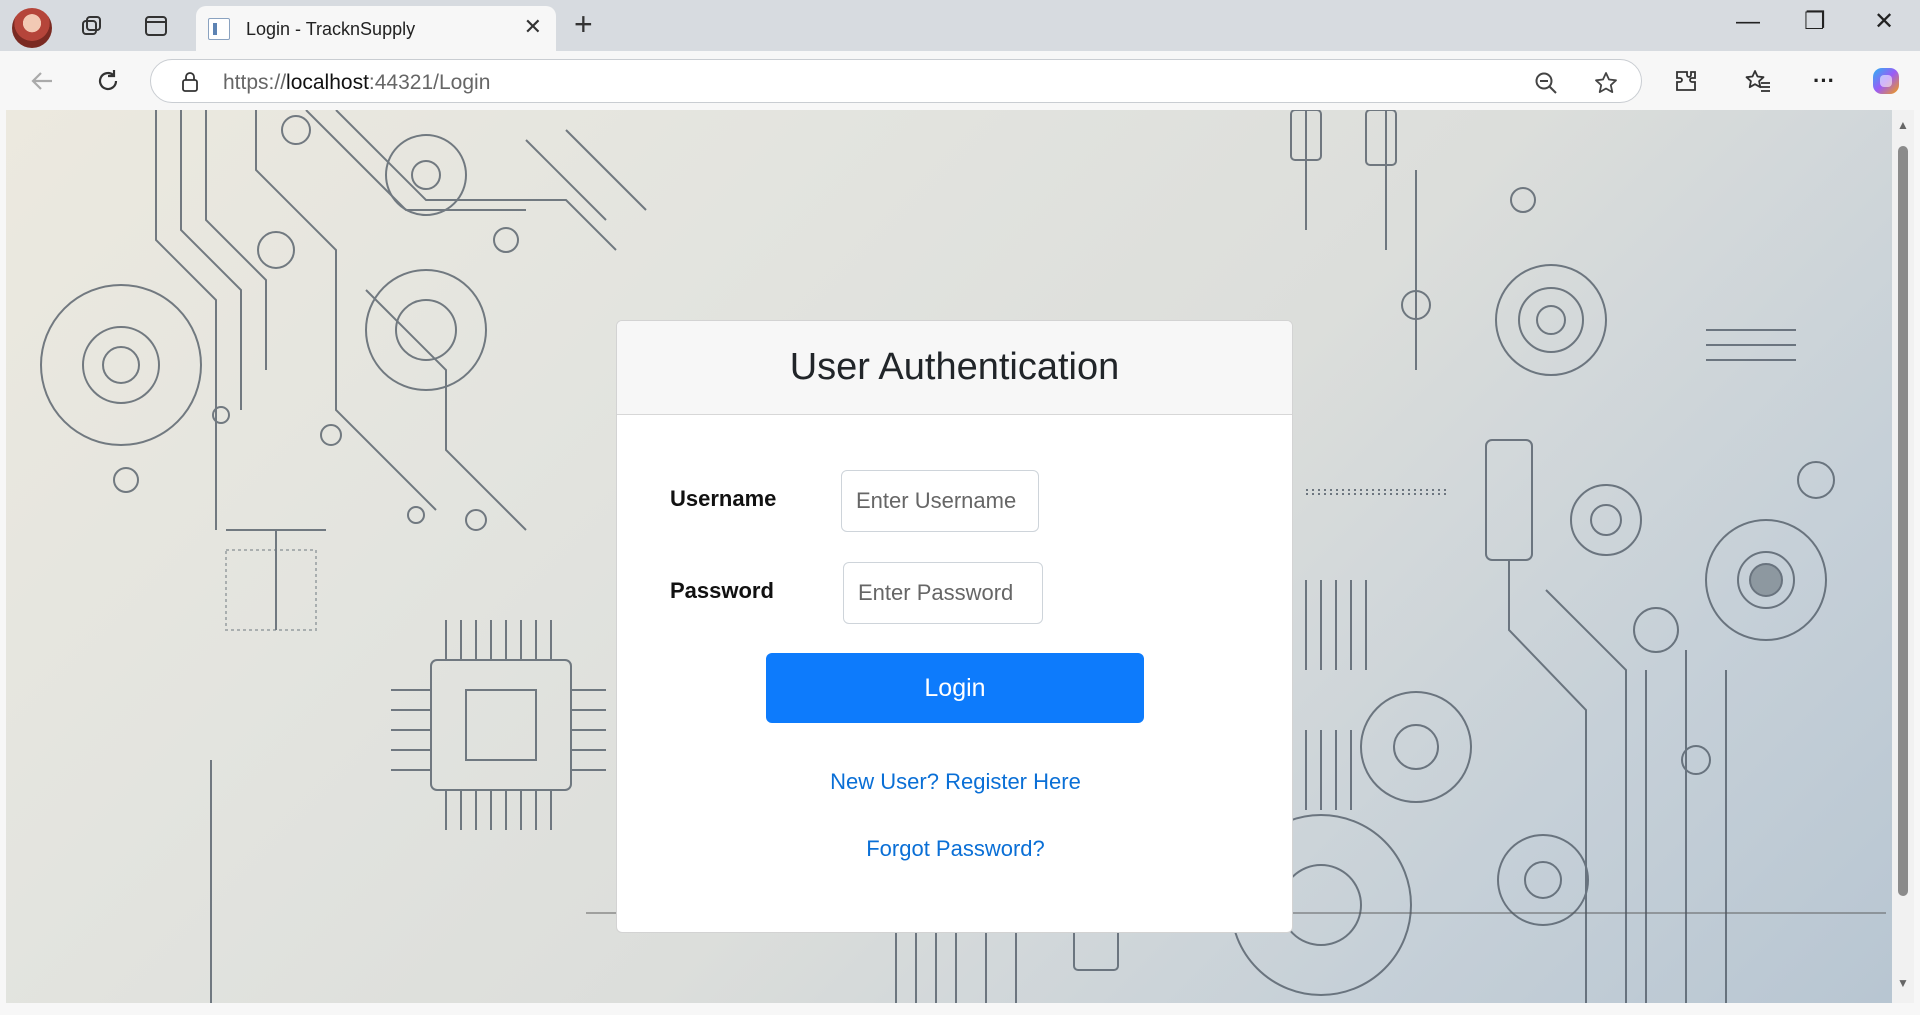 This screenshot has width=1920, height=1015. I want to click on scroll-down-icon: ▼, so click(1903, 983).